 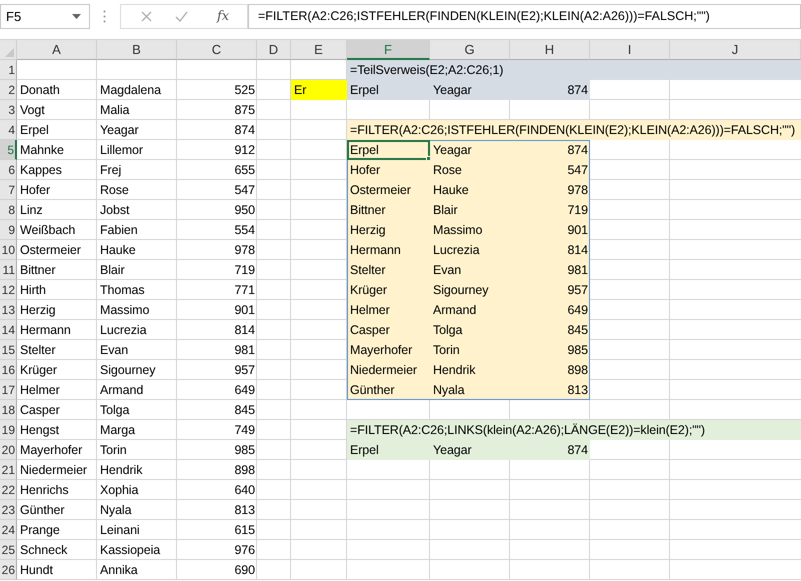 What do you see at coordinates (137, 110) in the screenshot?
I see `spreadsheet-cell: Malia` at bounding box center [137, 110].